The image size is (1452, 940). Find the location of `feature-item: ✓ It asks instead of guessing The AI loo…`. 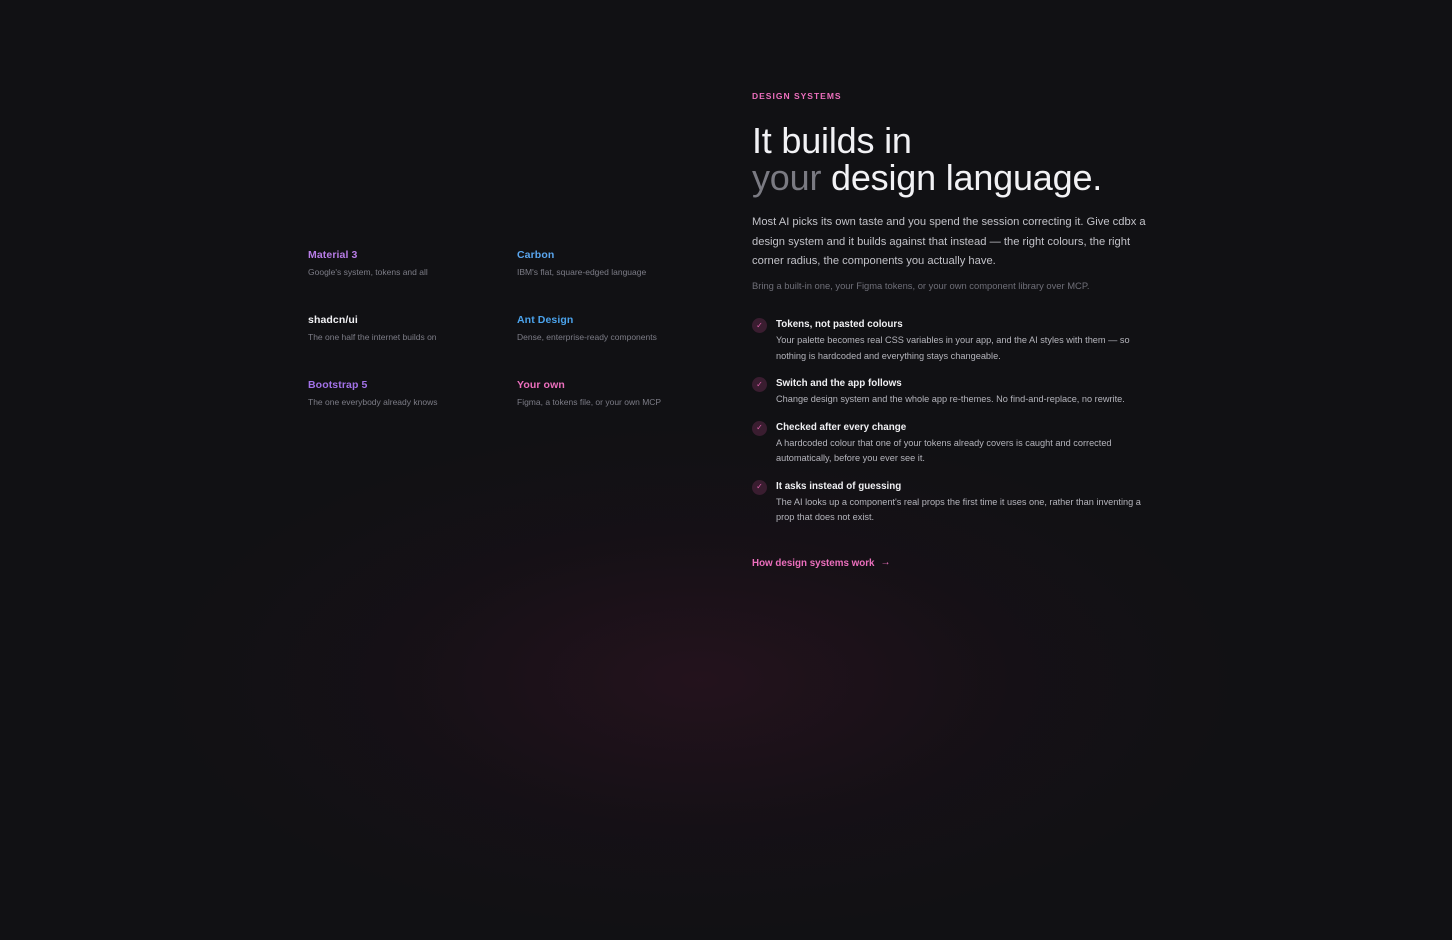

feature-item: ✓ It asks instead of guessing The AI loo… is located at coordinates (962, 502).